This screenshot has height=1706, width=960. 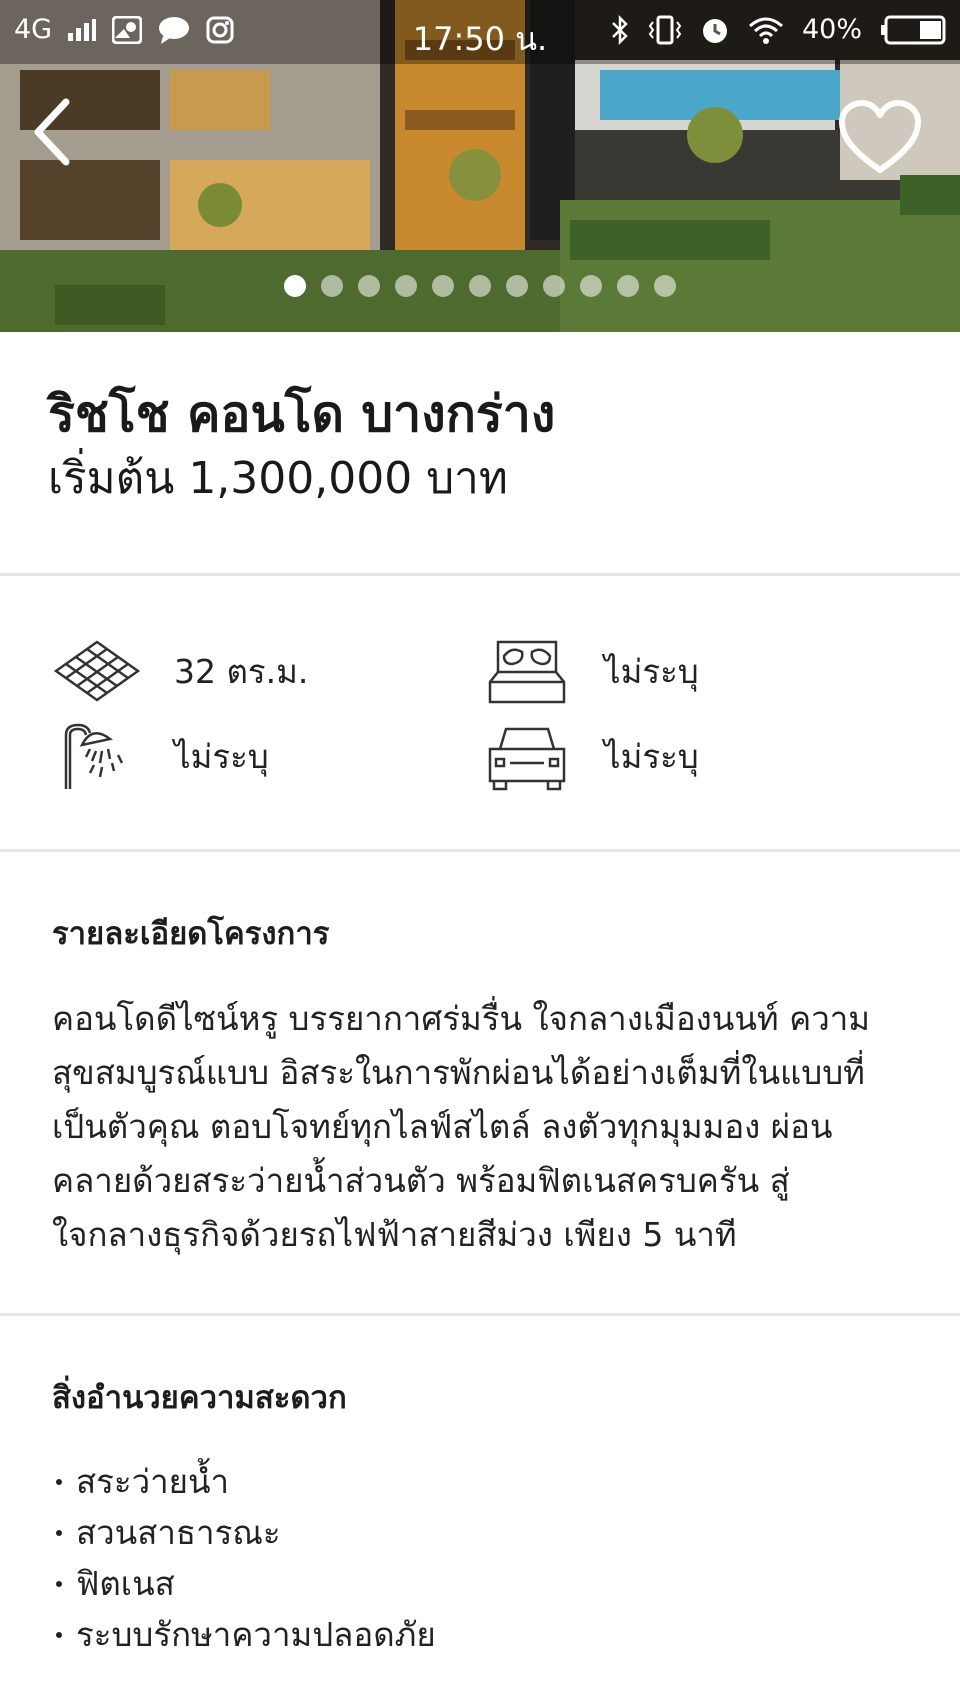 I want to click on status-bar: 4G 17:50 น. 40%, so click(x=480, y=32).